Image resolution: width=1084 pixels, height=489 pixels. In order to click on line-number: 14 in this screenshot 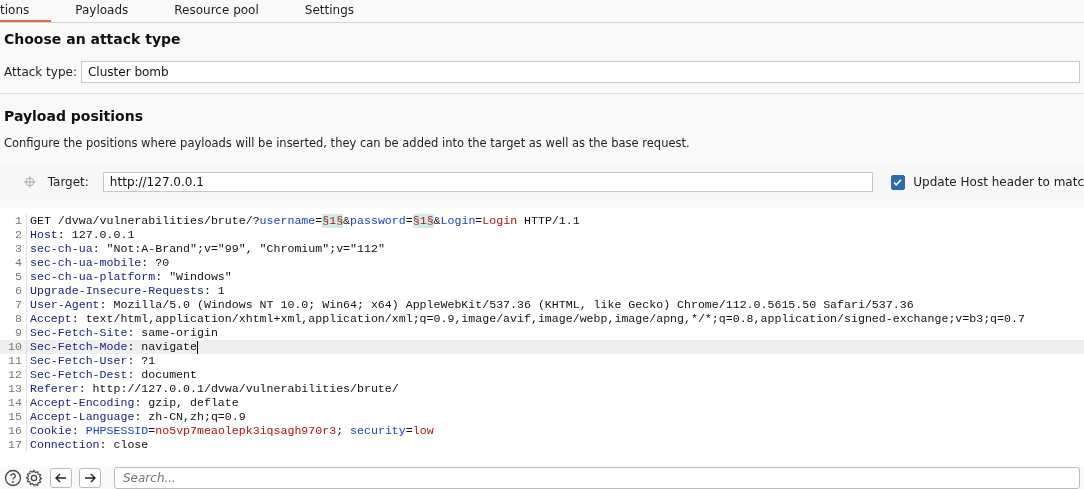, I will do `click(13, 403)`.